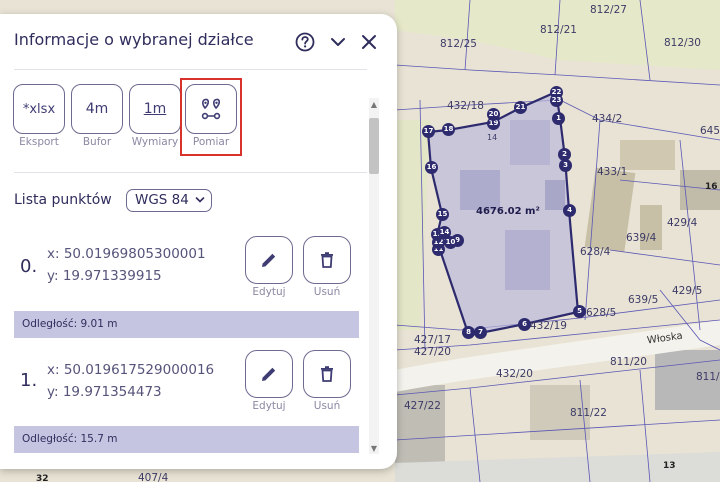 This screenshot has width=720, height=482. What do you see at coordinates (63, 200) in the screenshot?
I see `points-list-label: Lista punktów` at bounding box center [63, 200].